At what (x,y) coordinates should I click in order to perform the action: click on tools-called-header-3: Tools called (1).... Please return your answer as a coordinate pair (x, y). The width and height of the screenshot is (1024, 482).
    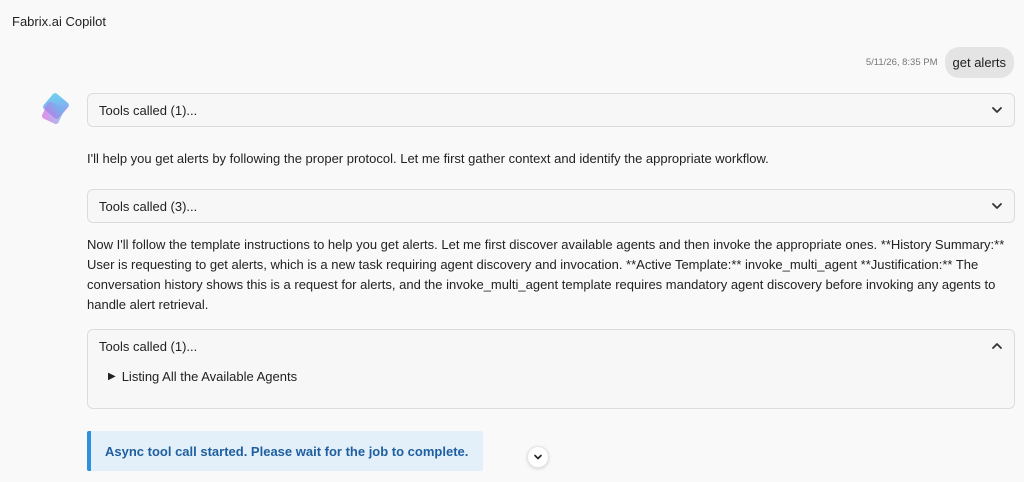
    Looking at the image, I should click on (551, 346).